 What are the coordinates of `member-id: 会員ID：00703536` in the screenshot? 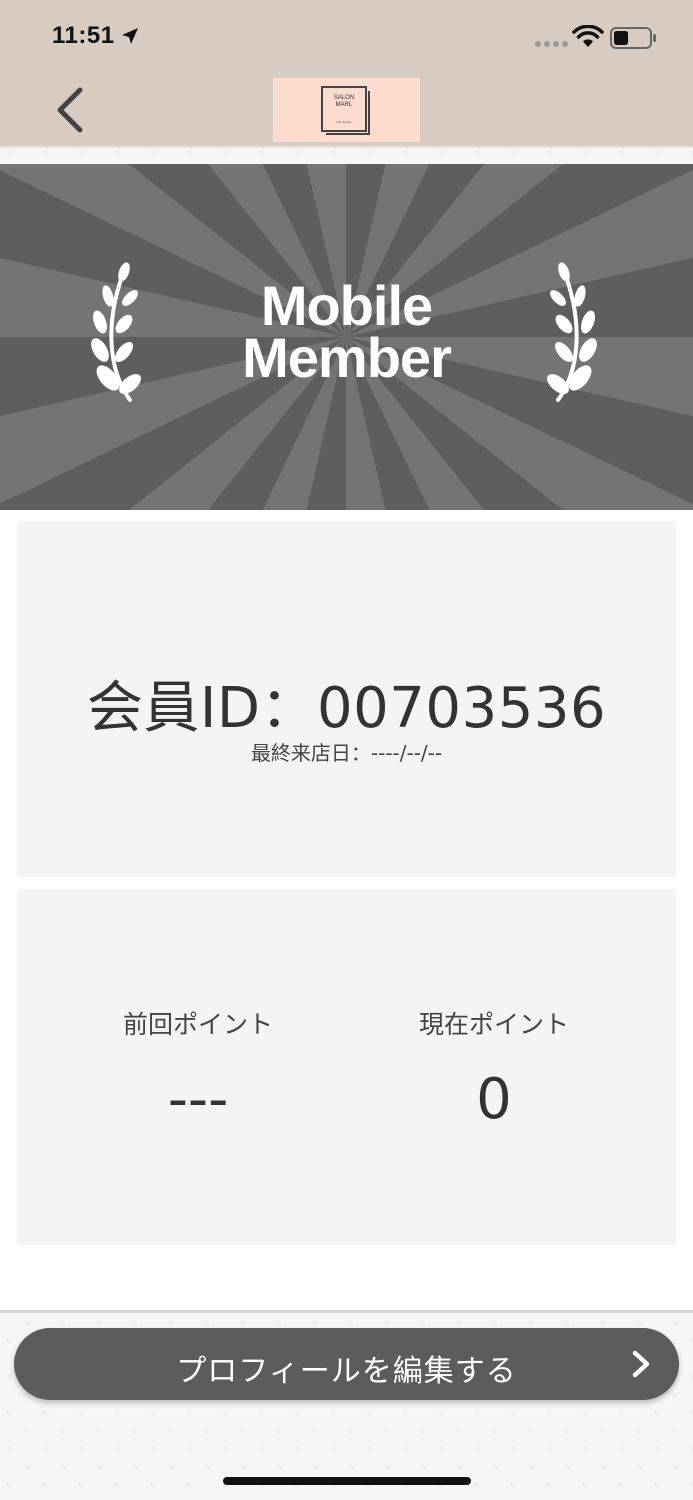 It's located at (346, 703).